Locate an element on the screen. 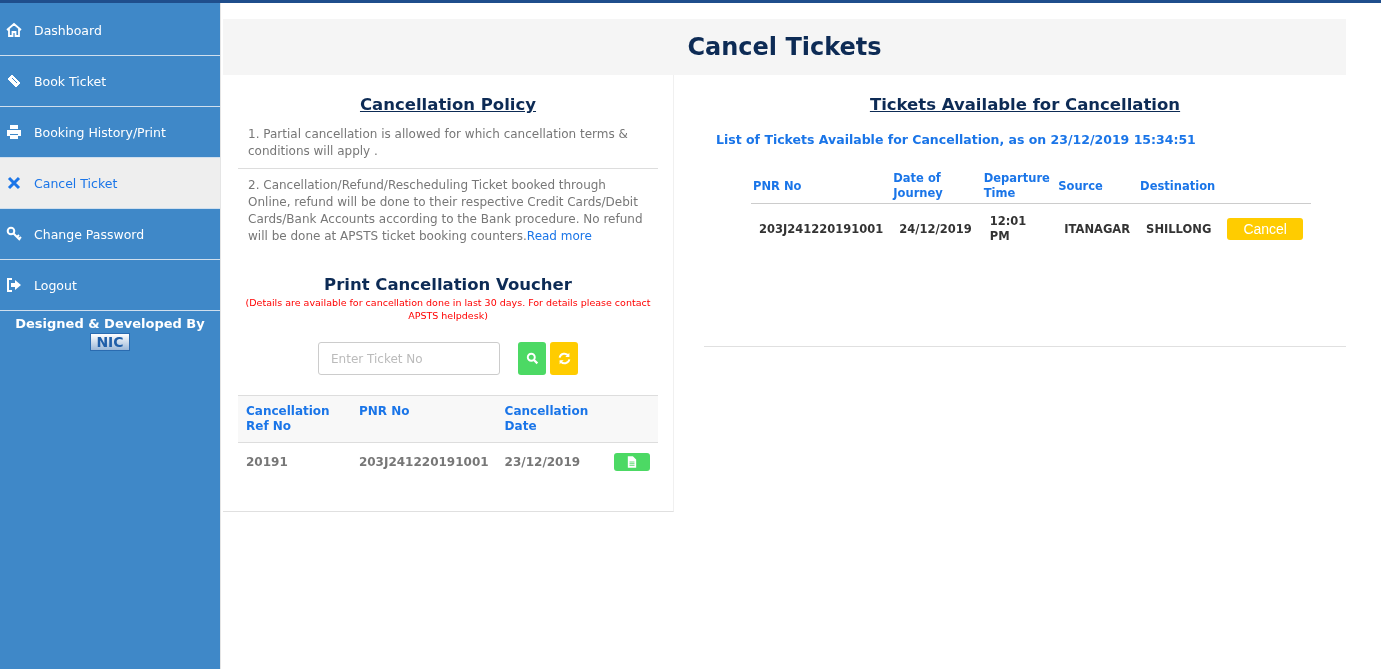 Image resolution: width=1381 pixels, height=669 pixels. table-cell: SHILLONG is located at coordinates (1179, 228).